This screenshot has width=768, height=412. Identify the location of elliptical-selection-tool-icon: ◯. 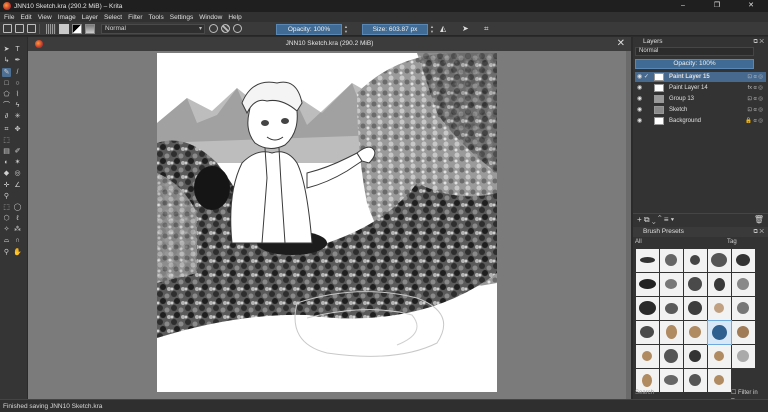
(17, 207).